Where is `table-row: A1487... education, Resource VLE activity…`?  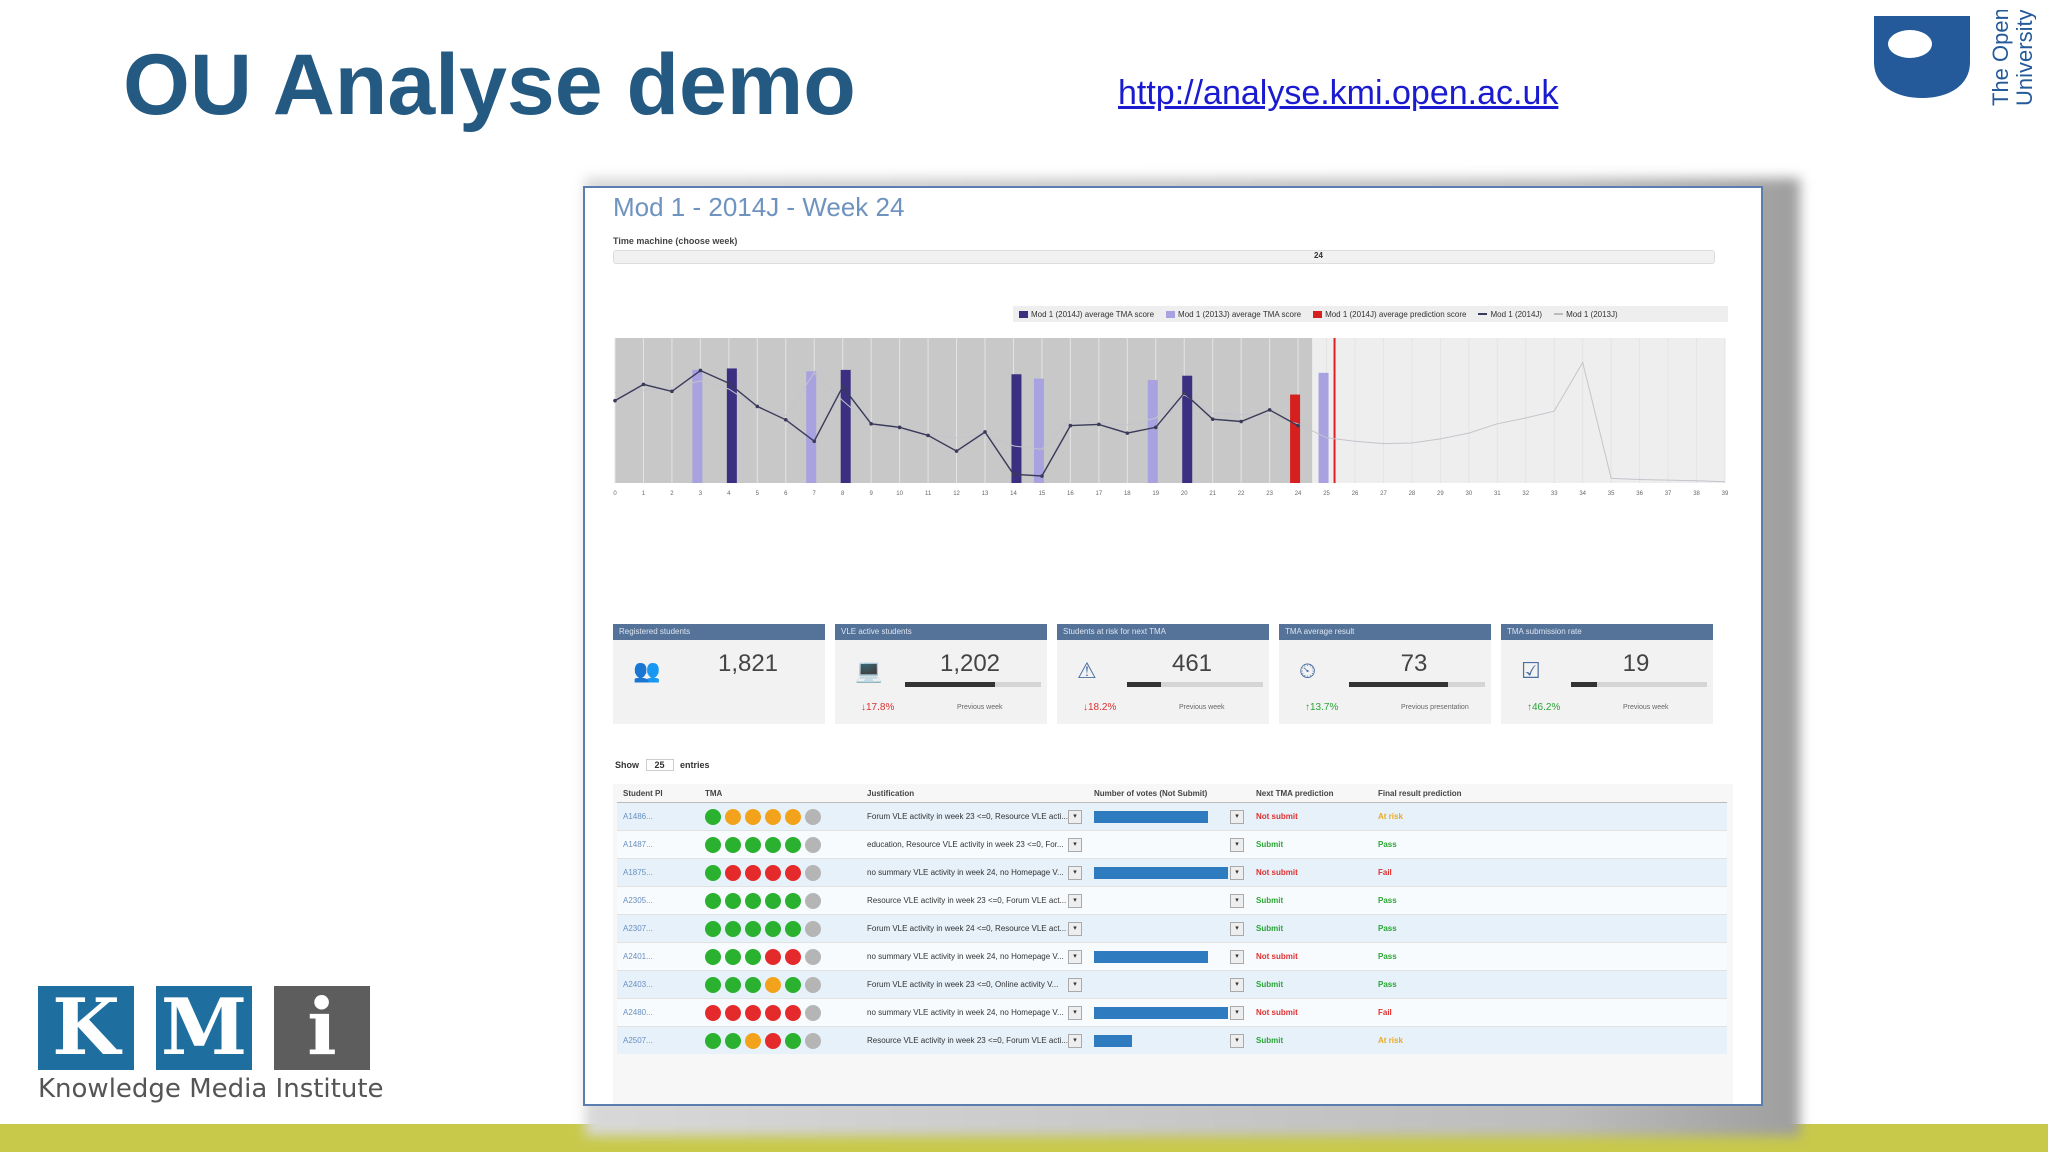
table-row: A1487... education, Resource VLE activity… is located at coordinates (1172, 844).